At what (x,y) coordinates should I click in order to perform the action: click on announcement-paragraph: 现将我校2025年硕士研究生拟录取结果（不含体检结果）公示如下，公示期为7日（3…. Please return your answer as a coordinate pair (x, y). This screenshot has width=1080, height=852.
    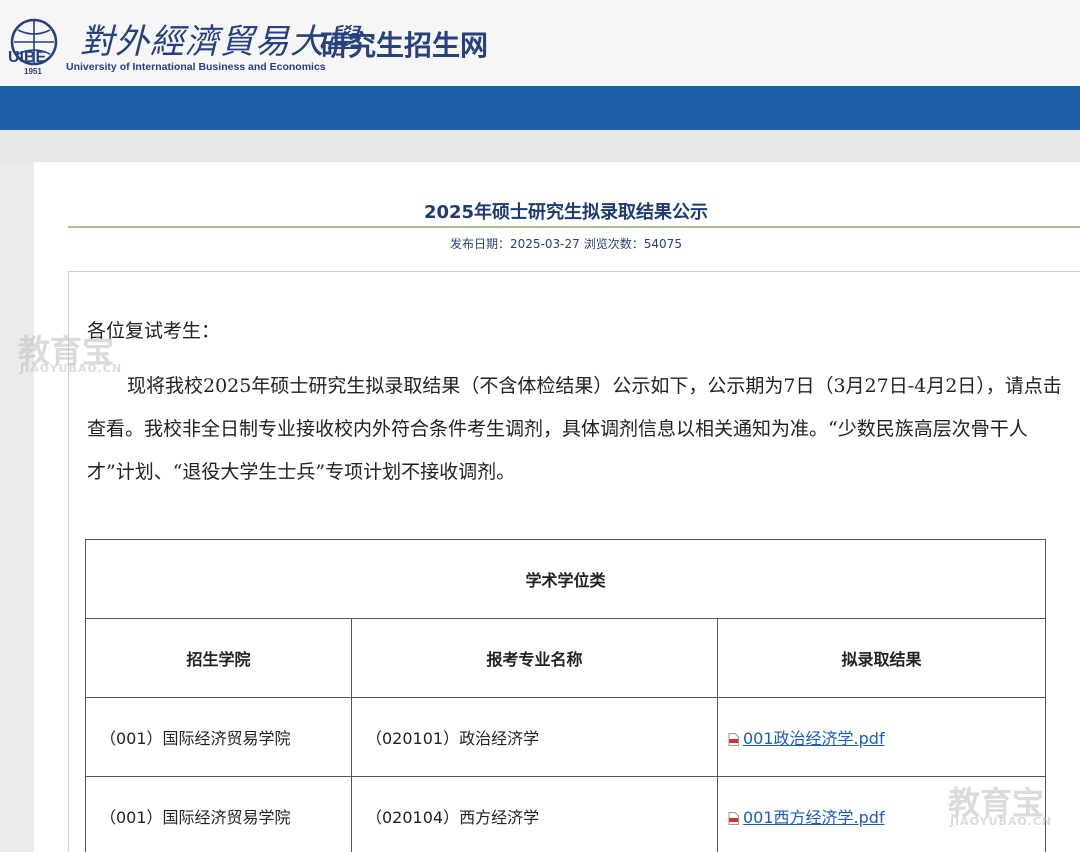
    Looking at the image, I should click on (574, 429).